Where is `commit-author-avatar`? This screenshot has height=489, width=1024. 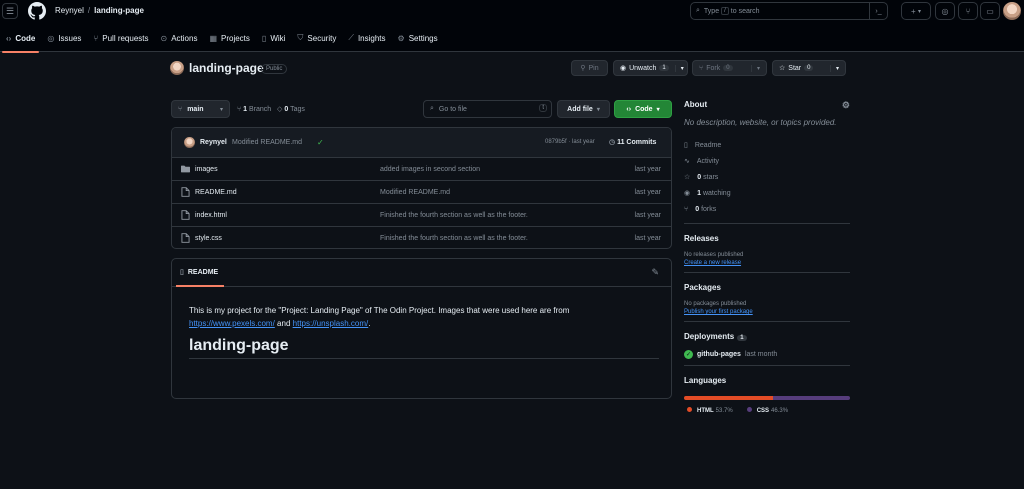
commit-author-avatar is located at coordinates (189, 142).